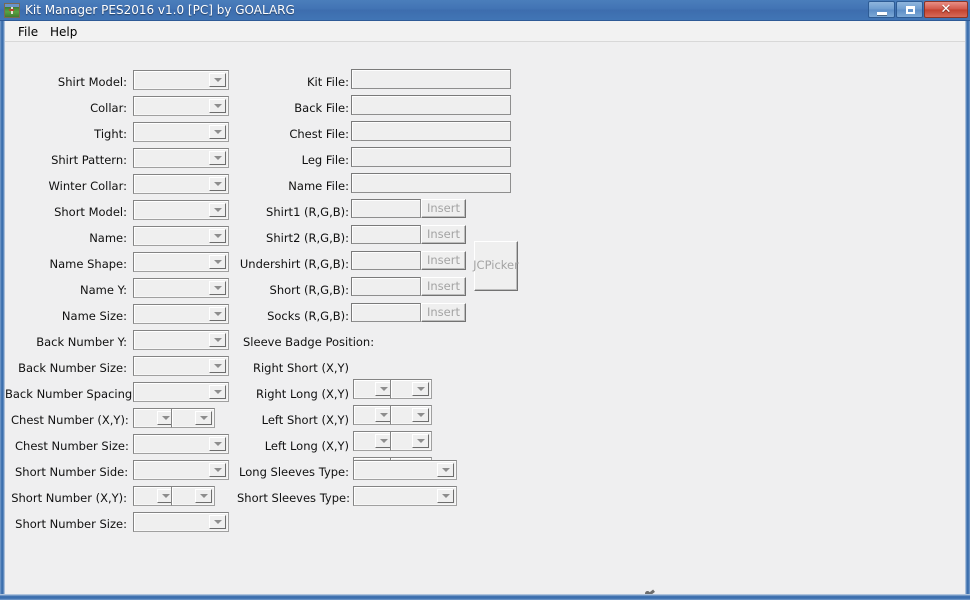 The width and height of the screenshot is (970, 600). I want to click on input-shirt1-rgb, so click(386, 208).